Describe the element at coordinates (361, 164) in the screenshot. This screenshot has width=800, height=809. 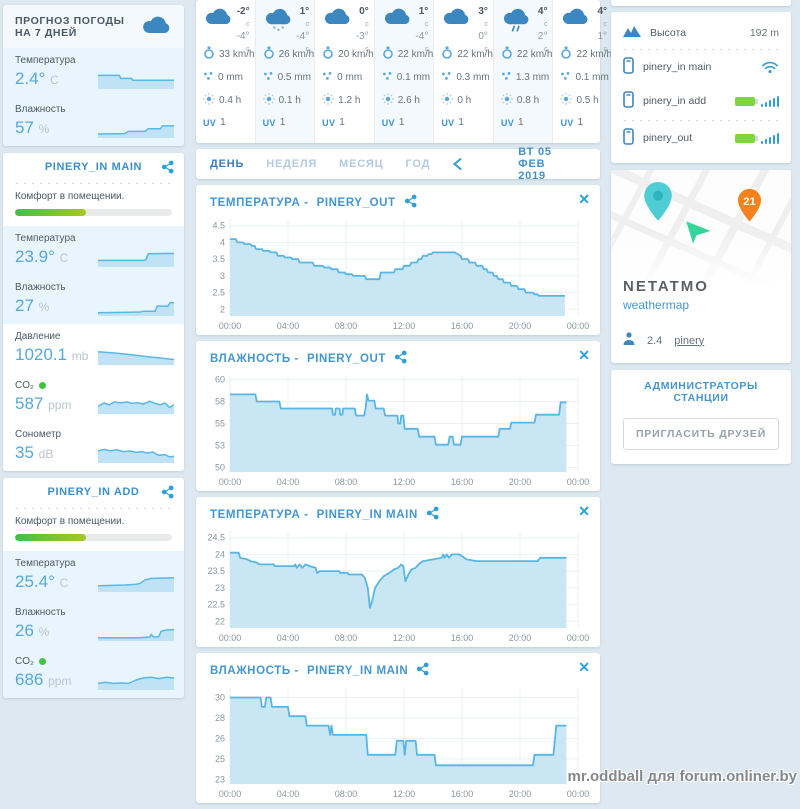
I see `tab-month: МЕСЯЦ` at that location.